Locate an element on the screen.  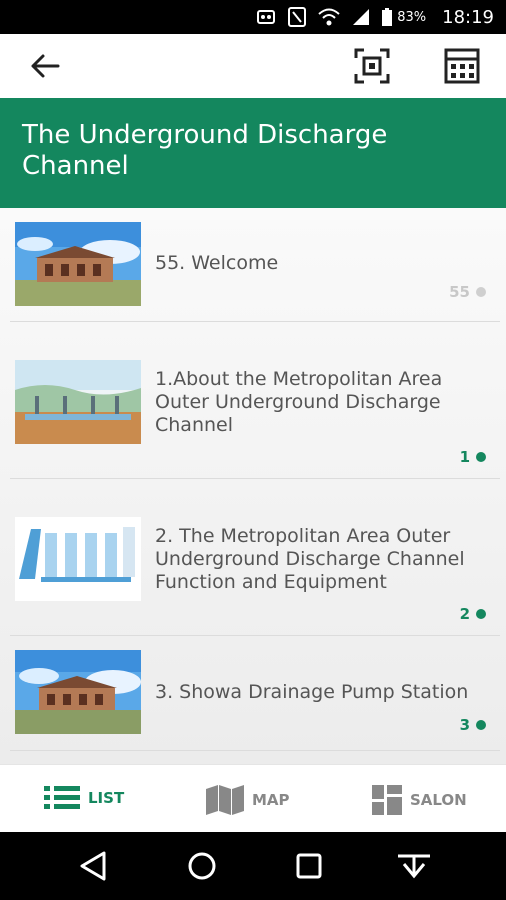
building-thumbnail is located at coordinates (78, 264).